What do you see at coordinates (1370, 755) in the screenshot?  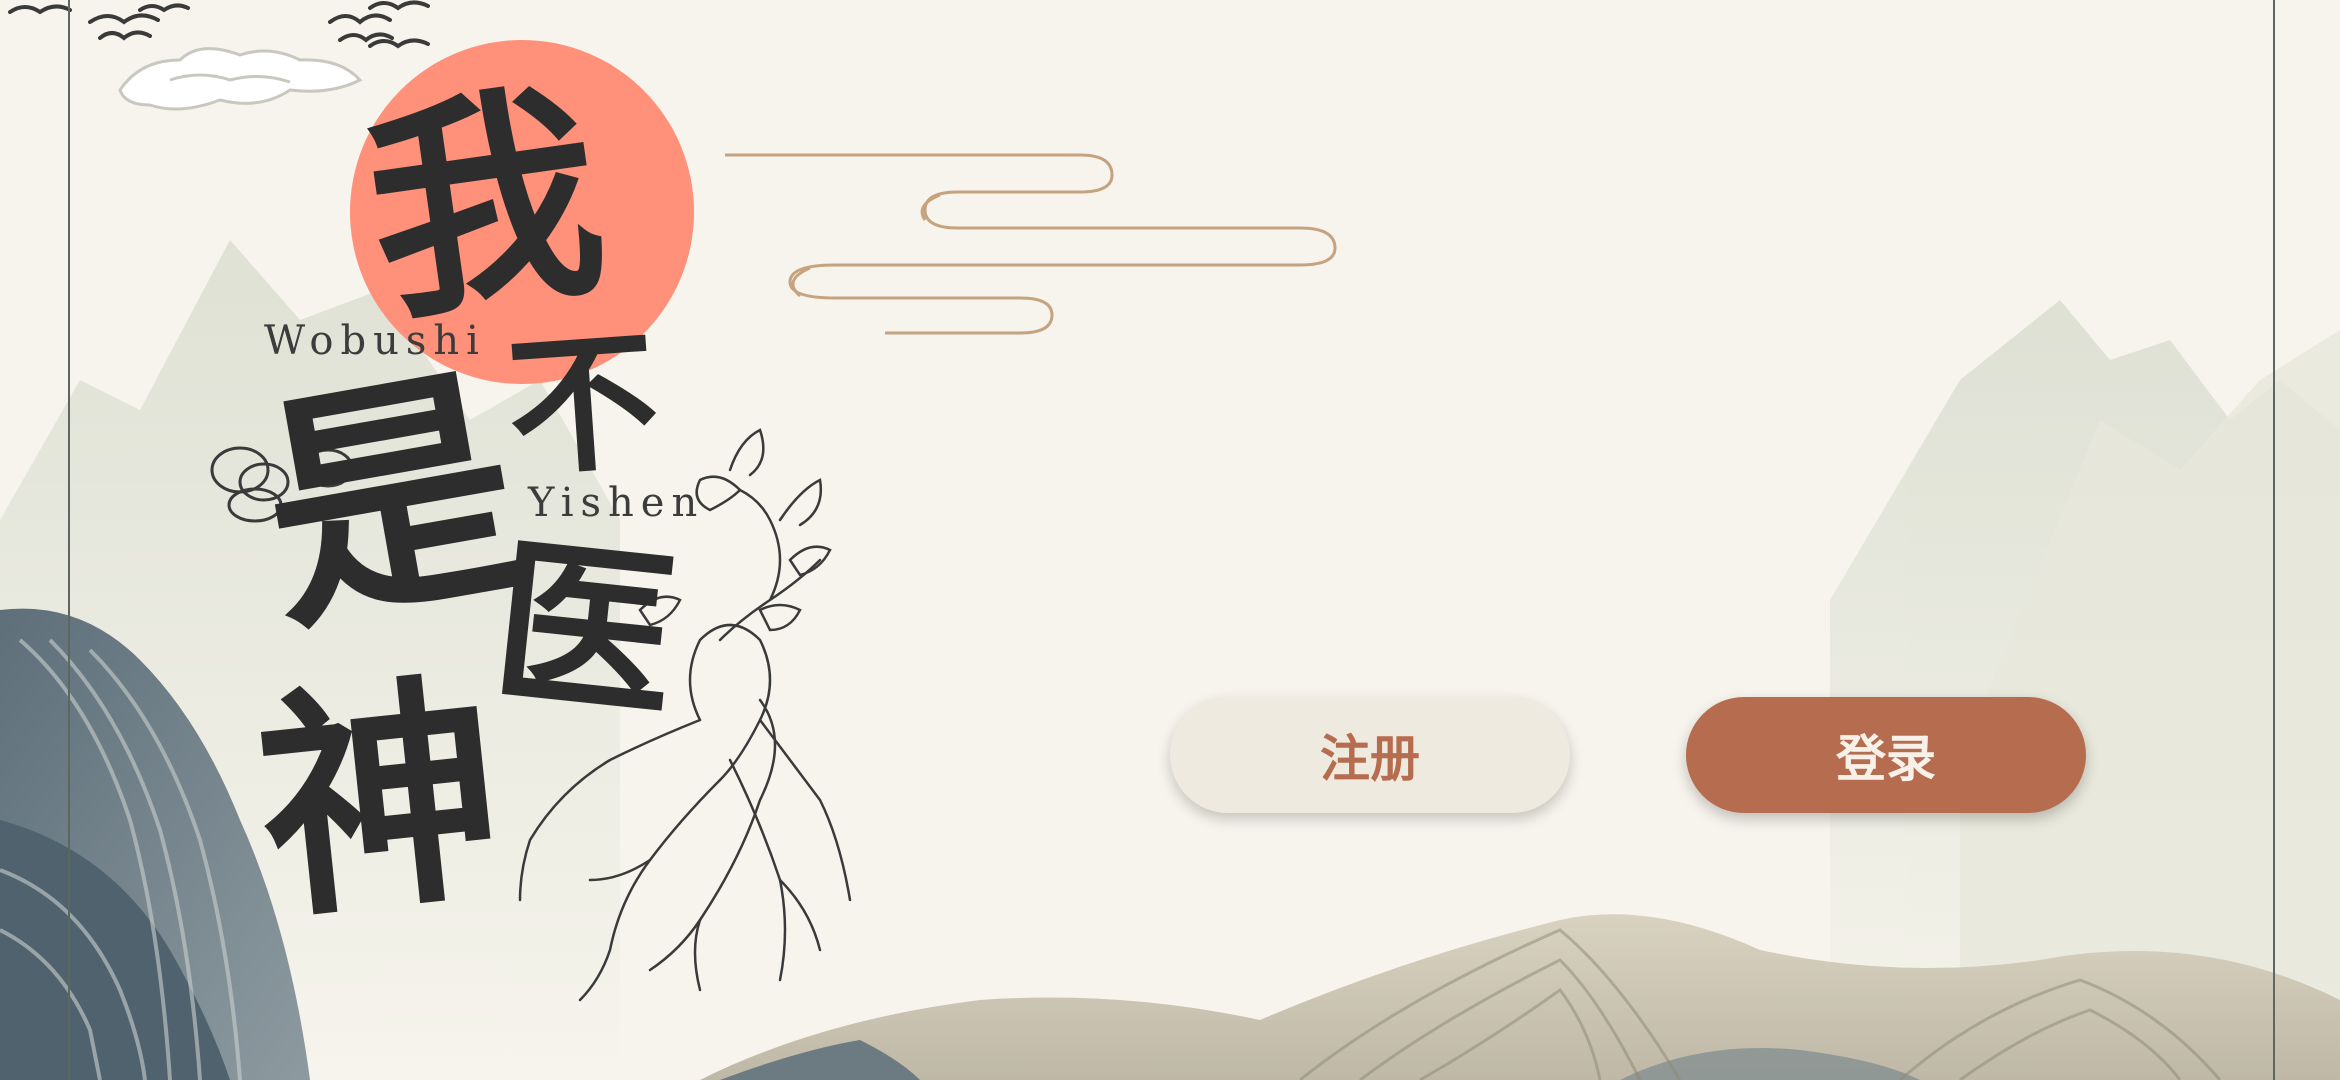 I see `register-button: 注册` at bounding box center [1370, 755].